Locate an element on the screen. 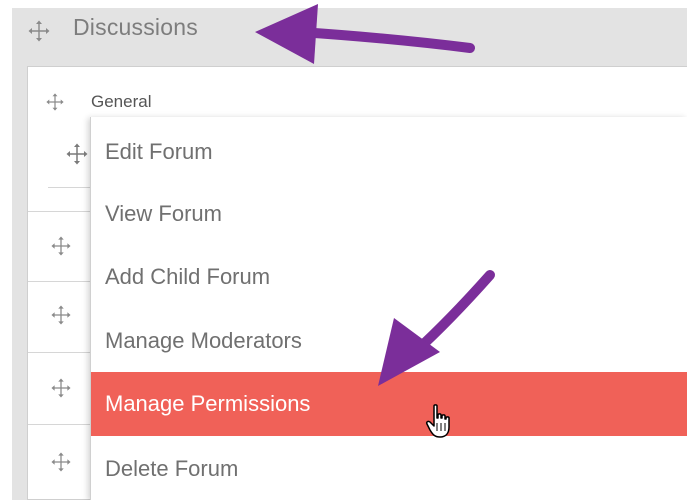 Image resolution: width=687 pixels, height=500 pixels. menu-item-label: Delete Forum is located at coordinates (172, 468).